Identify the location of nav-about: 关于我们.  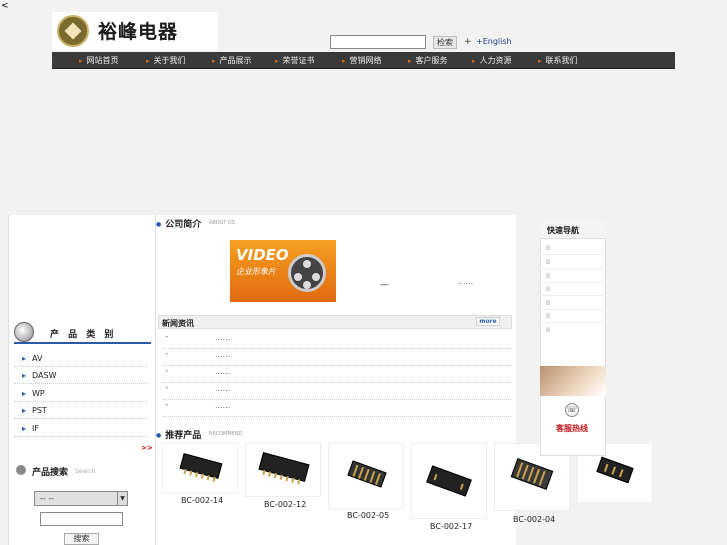
(166, 60).